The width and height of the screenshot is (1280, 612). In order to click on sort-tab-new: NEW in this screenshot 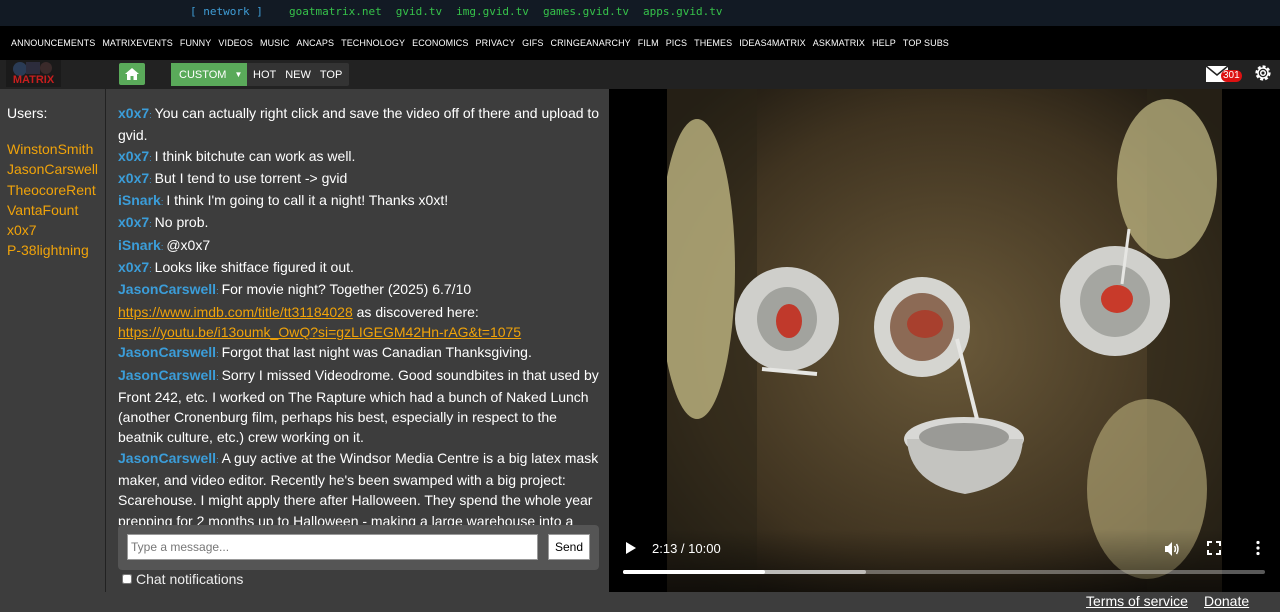, I will do `click(298, 75)`.